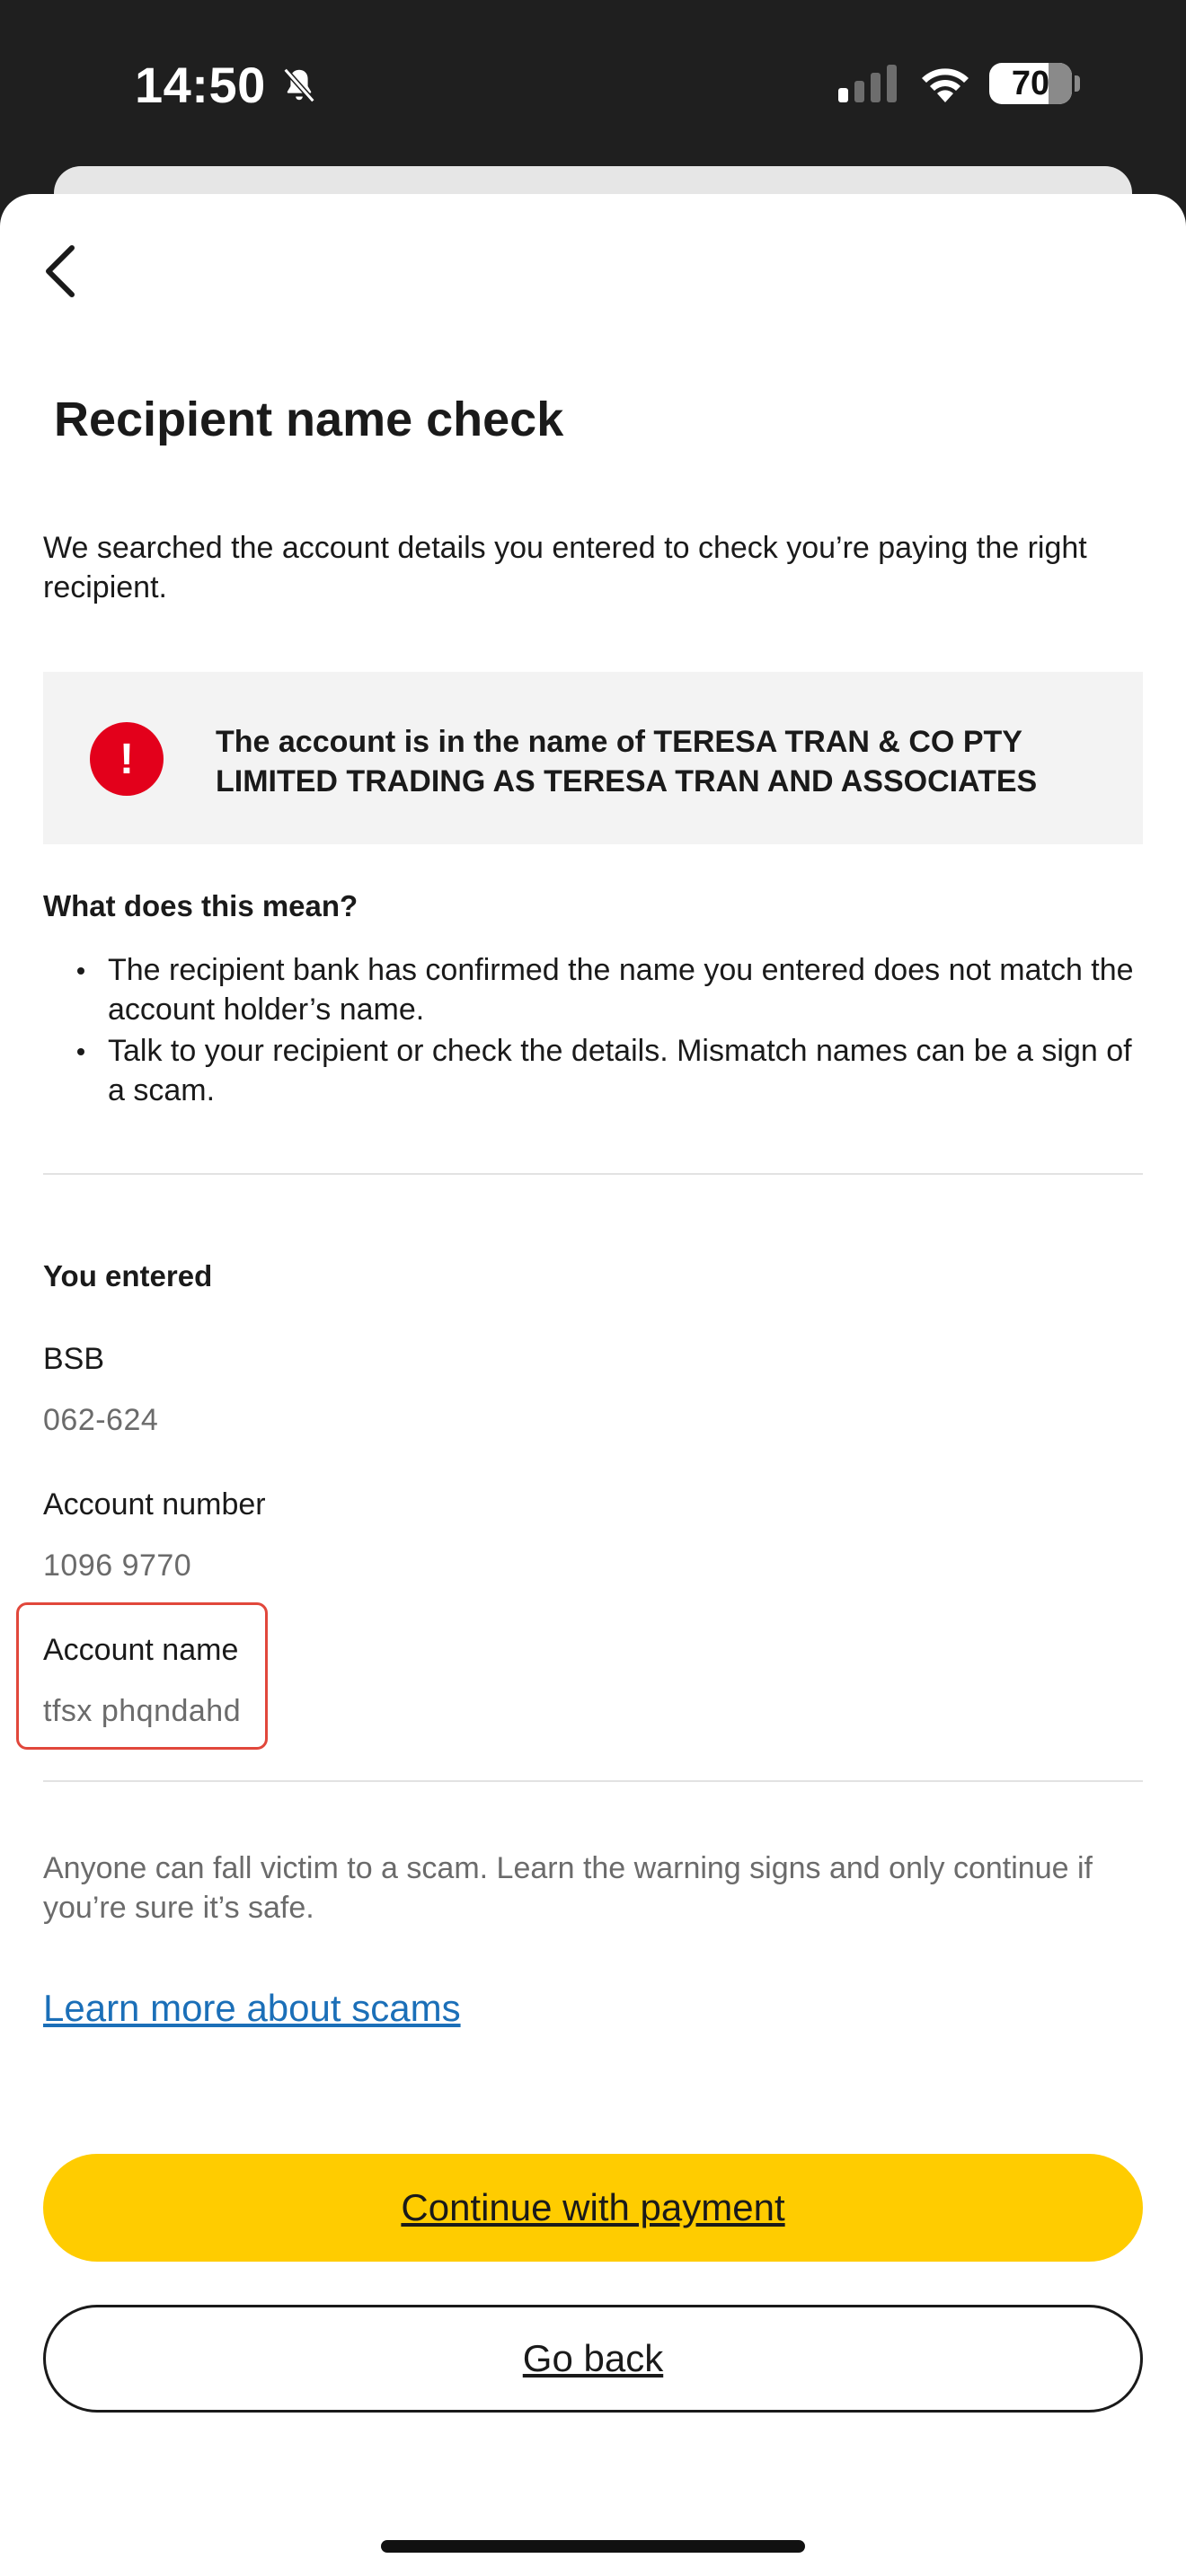 The image size is (1186, 2576). What do you see at coordinates (299, 84) in the screenshot?
I see `bell-slash-icon` at bounding box center [299, 84].